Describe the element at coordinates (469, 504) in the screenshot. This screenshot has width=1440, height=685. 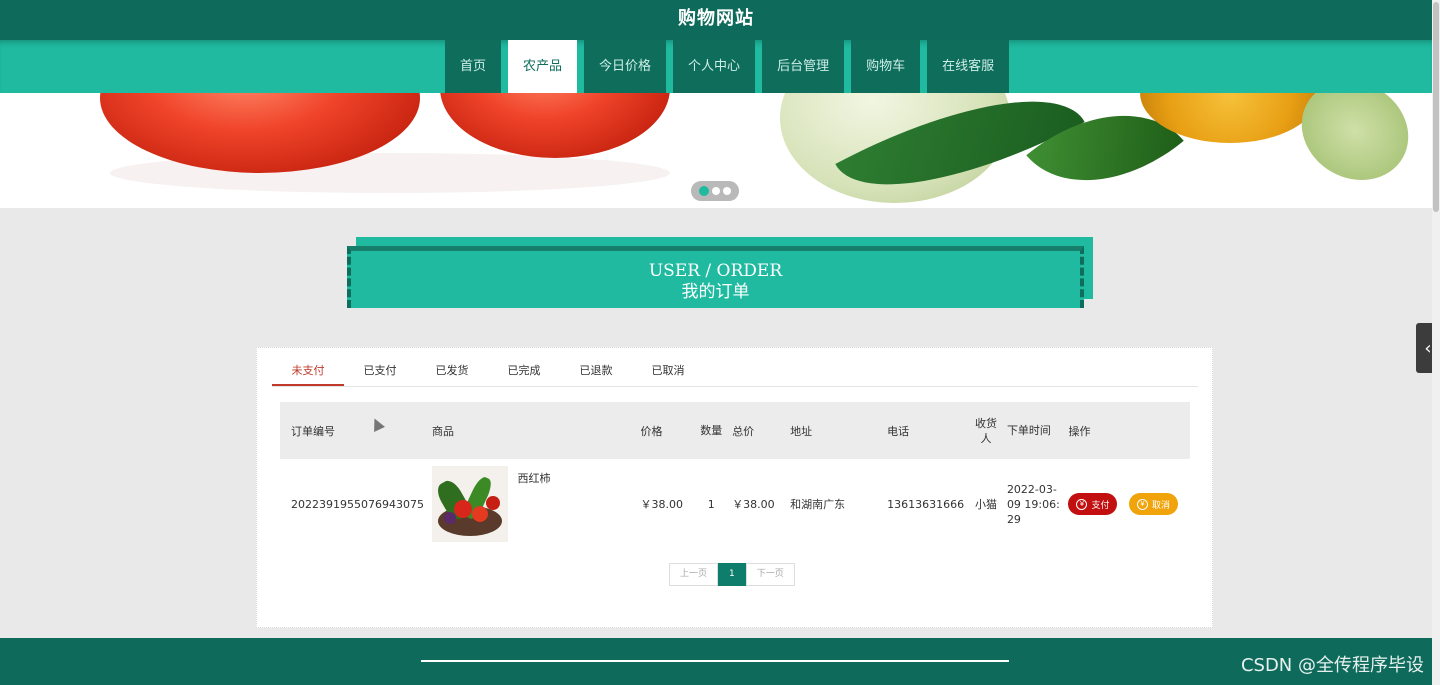
I see `product-thumbnail` at that location.